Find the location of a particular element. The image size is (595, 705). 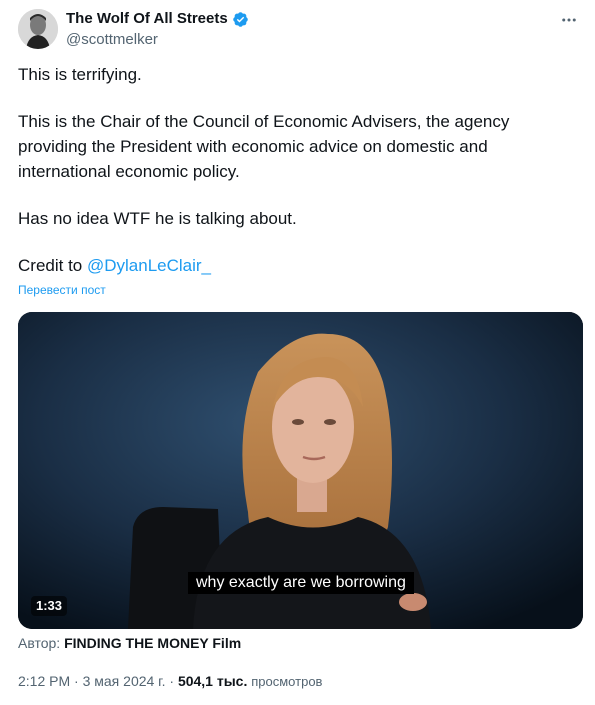

tweet-paragraph: Has no idea WTF he is talking about. is located at coordinates (157, 218).